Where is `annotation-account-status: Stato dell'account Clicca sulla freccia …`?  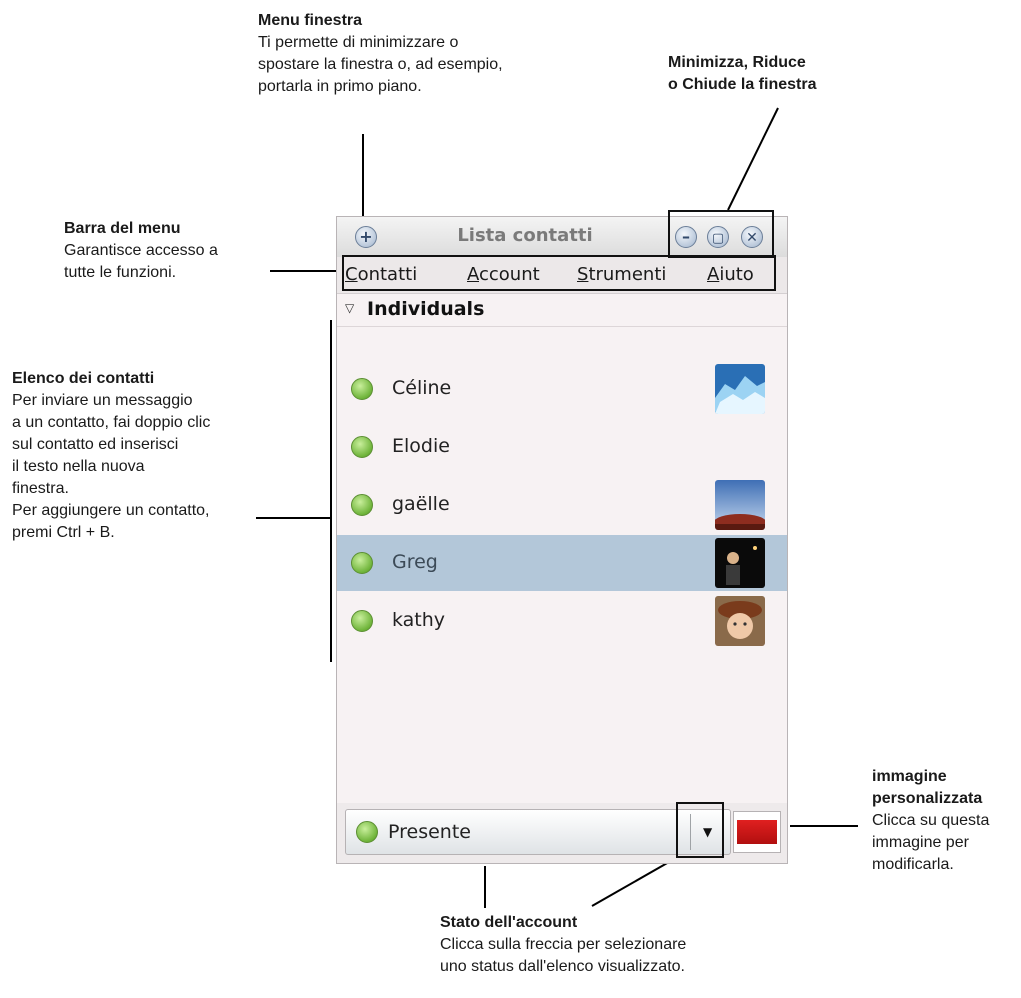
annotation-account-status: Stato dell'account Clicca sulla freccia … is located at coordinates (610, 945).